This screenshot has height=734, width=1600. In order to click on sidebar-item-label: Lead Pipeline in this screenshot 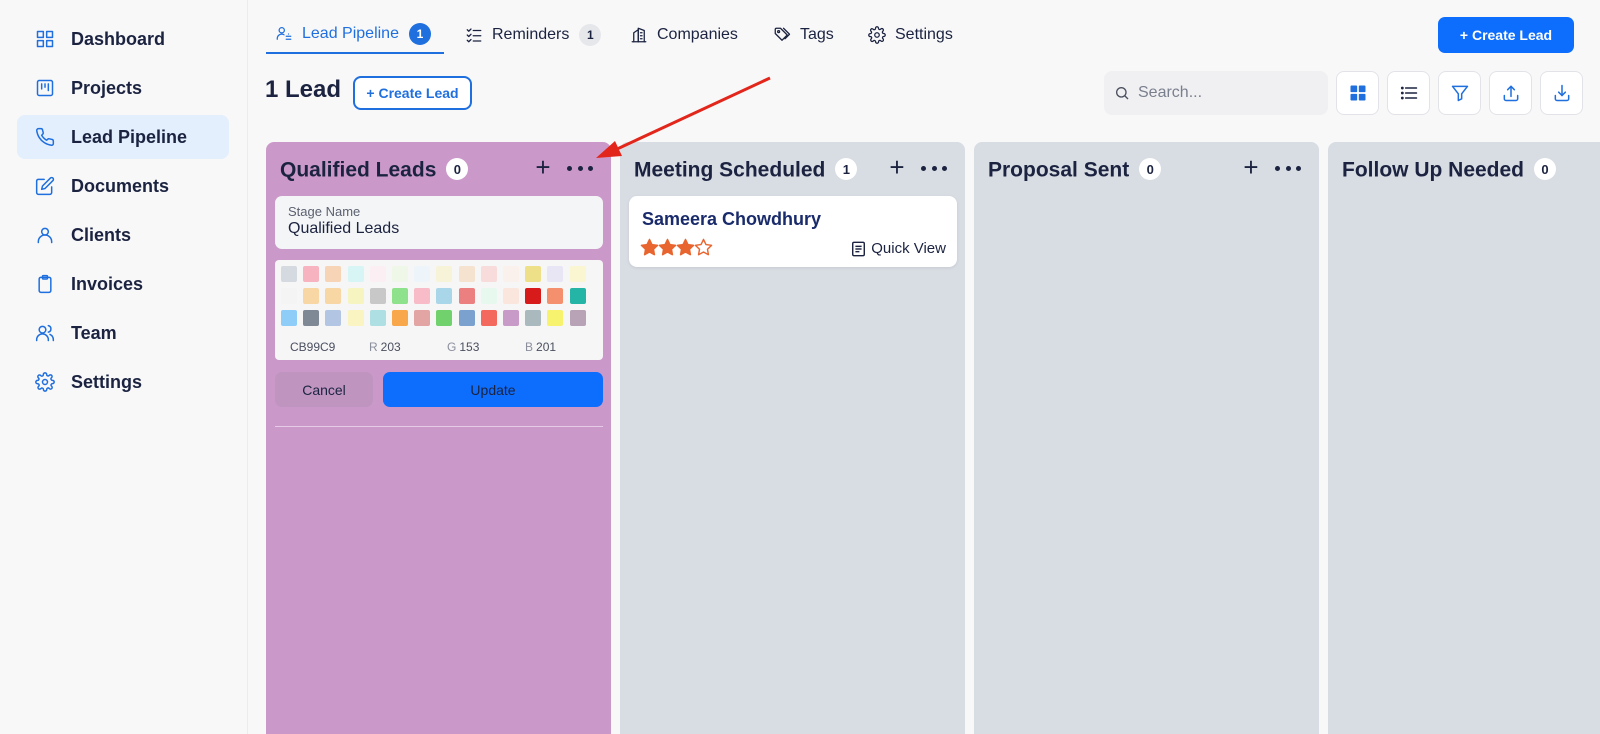, I will do `click(129, 136)`.